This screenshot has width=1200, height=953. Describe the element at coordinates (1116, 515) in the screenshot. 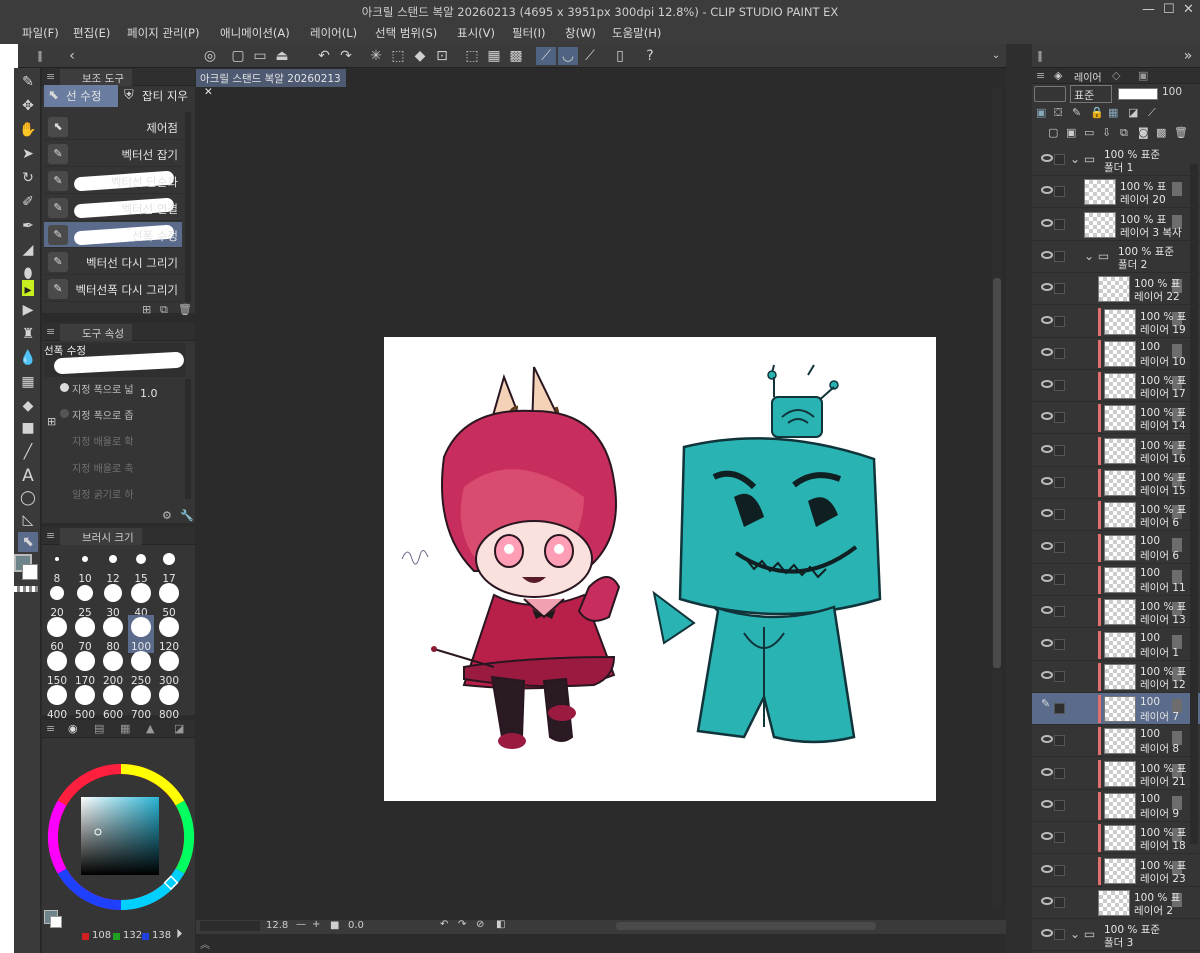

I see `layer-row: 100 % 표 레이어 6` at that location.